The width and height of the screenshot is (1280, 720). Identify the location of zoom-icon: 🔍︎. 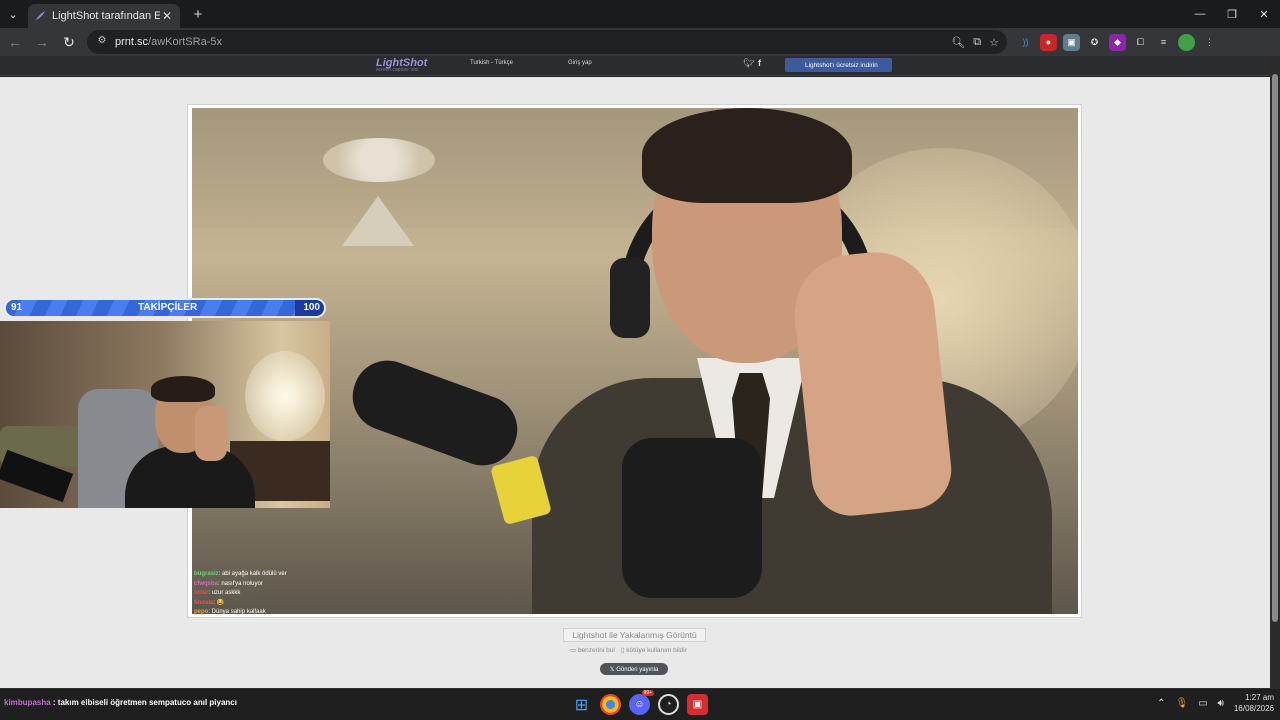
(958, 42).